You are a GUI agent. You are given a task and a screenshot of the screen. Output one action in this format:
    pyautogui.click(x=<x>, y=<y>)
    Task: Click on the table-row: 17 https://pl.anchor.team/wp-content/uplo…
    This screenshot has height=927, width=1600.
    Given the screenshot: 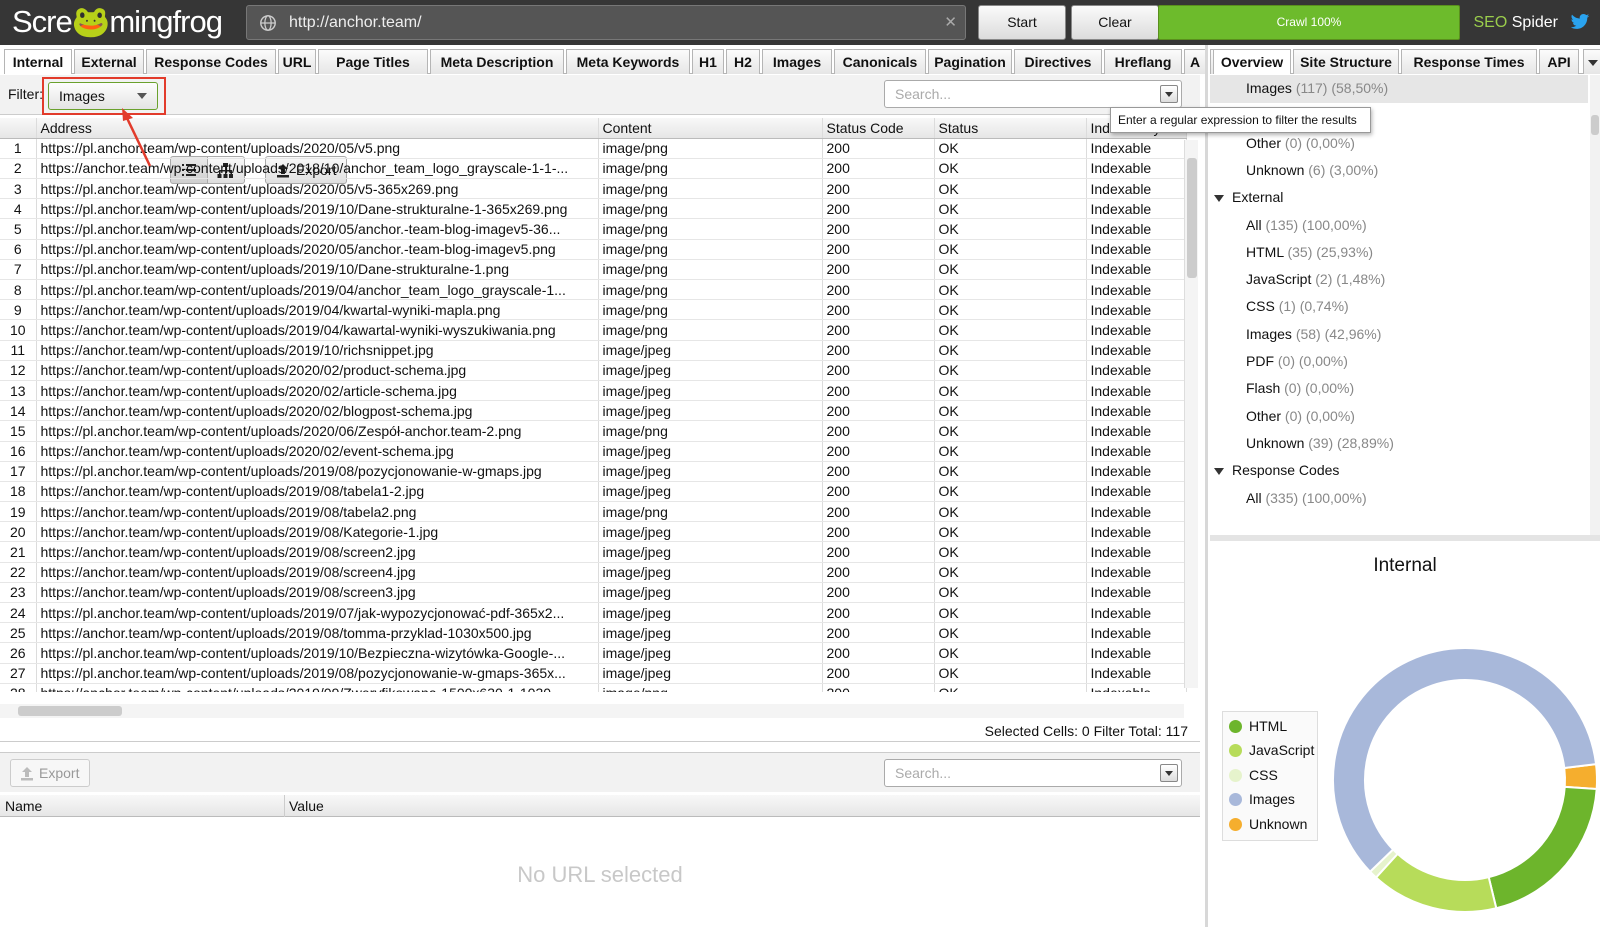 What is the action you would take?
    pyautogui.click(x=593, y=471)
    